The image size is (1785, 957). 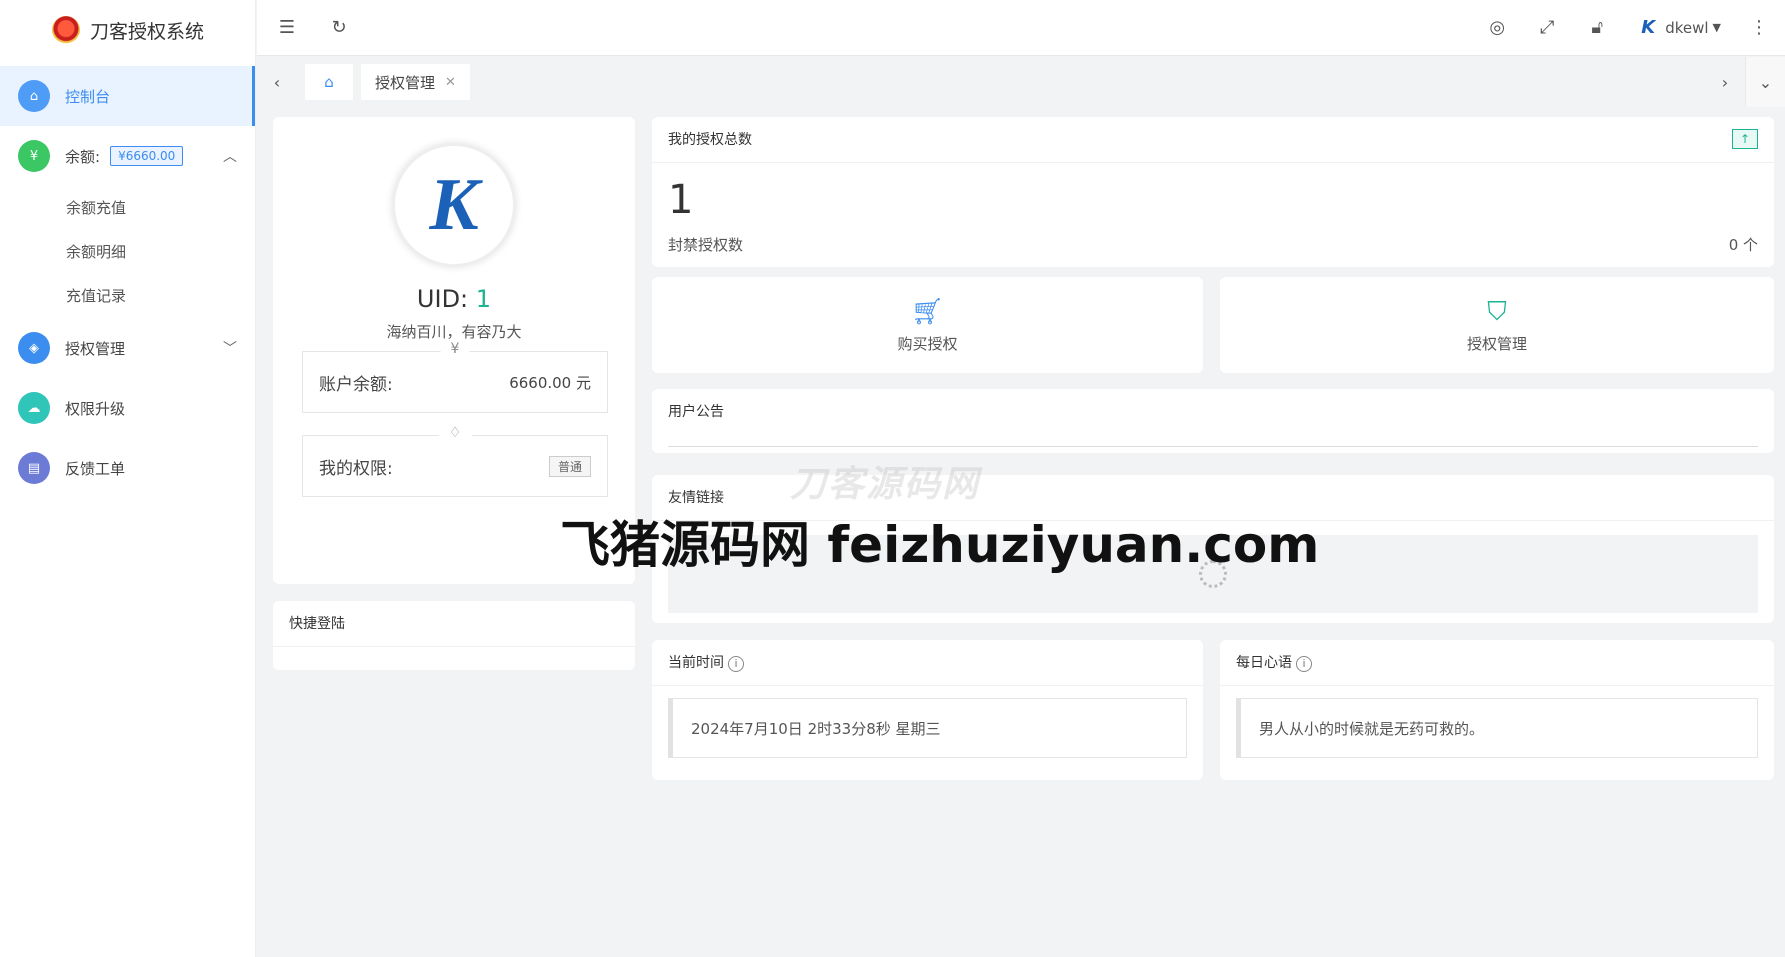 I want to click on auth-total-card: 我的授权总数 ↑ 1 封禁授权数 0 个, so click(x=1213, y=192).